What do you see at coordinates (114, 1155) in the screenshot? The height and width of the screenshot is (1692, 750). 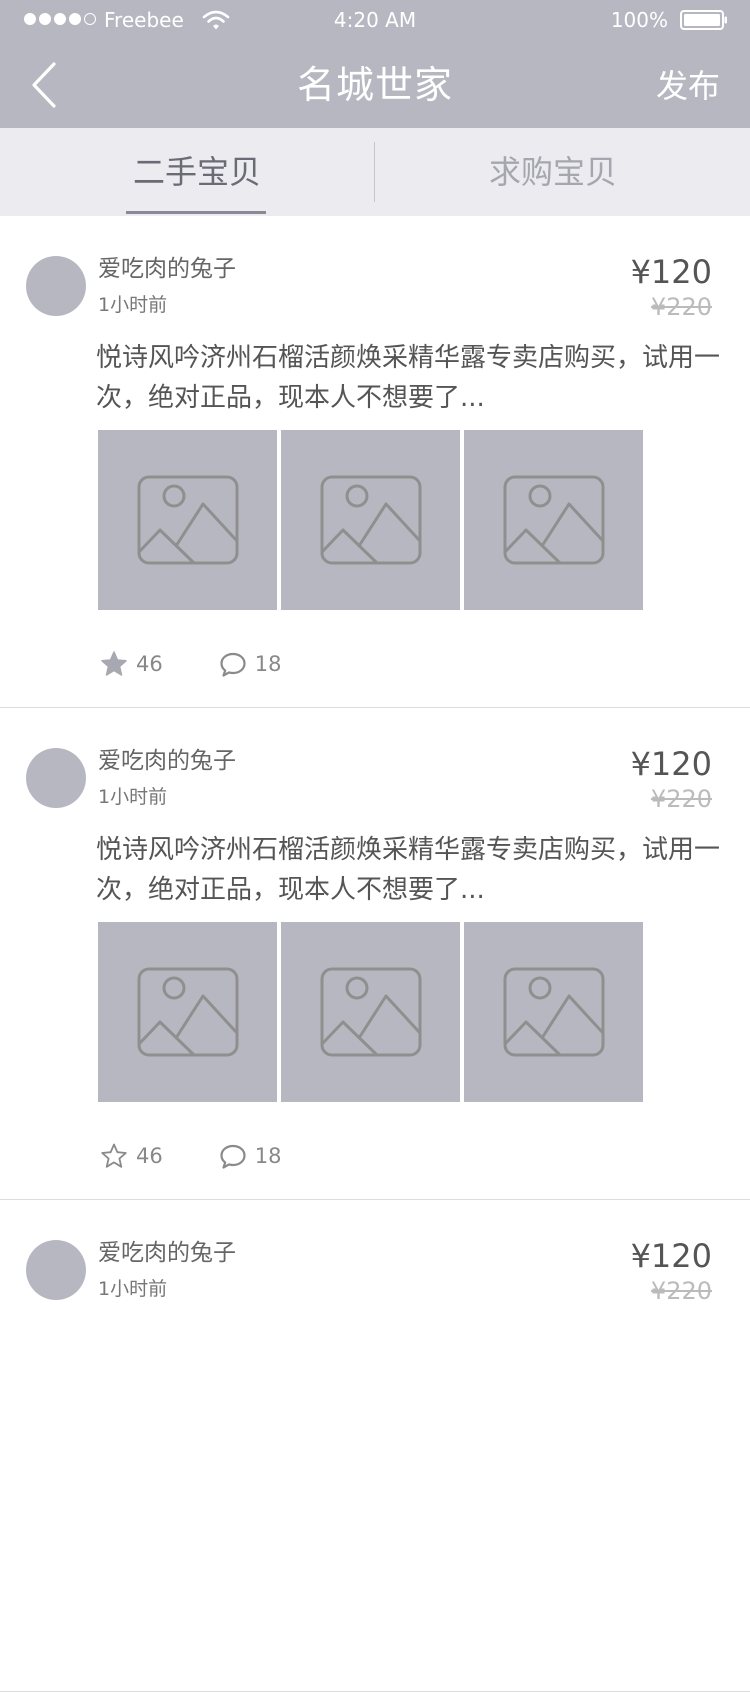 I see `star-outline-icon` at bounding box center [114, 1155].